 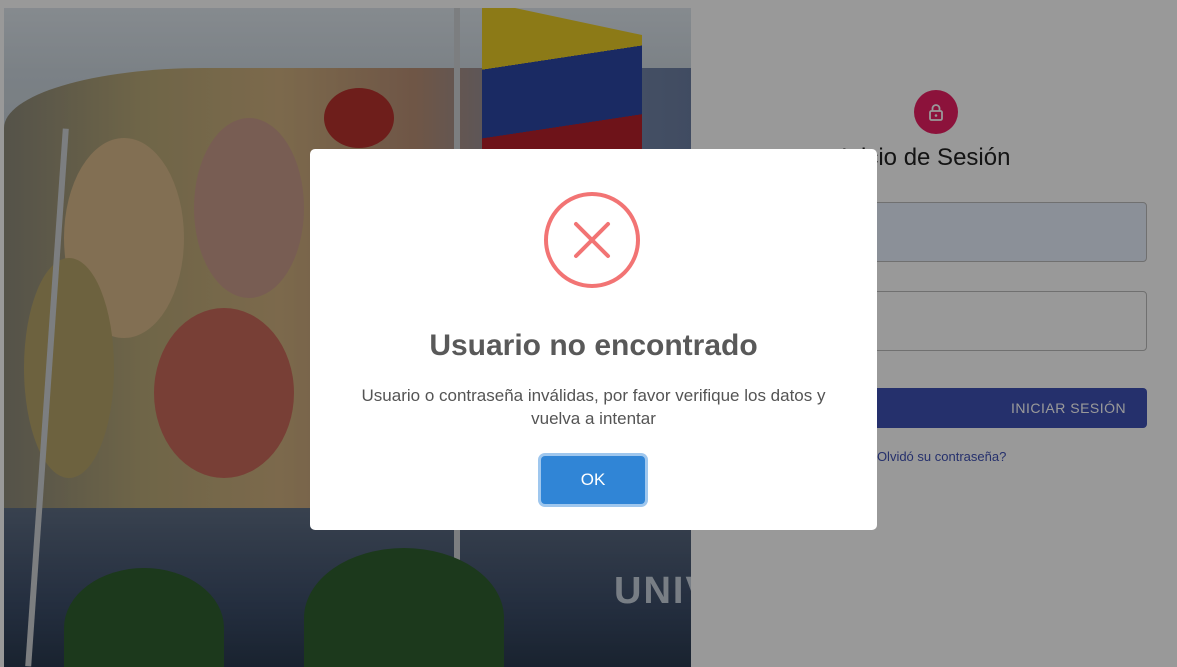 I want to click on ok-button: OK, so click(x=593, y=480).